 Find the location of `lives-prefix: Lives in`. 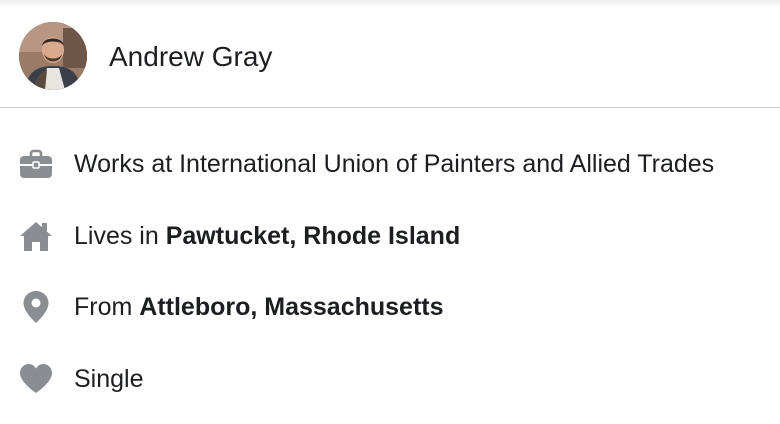

lives-prefix: Lives in is located at coordinates (120, 236).